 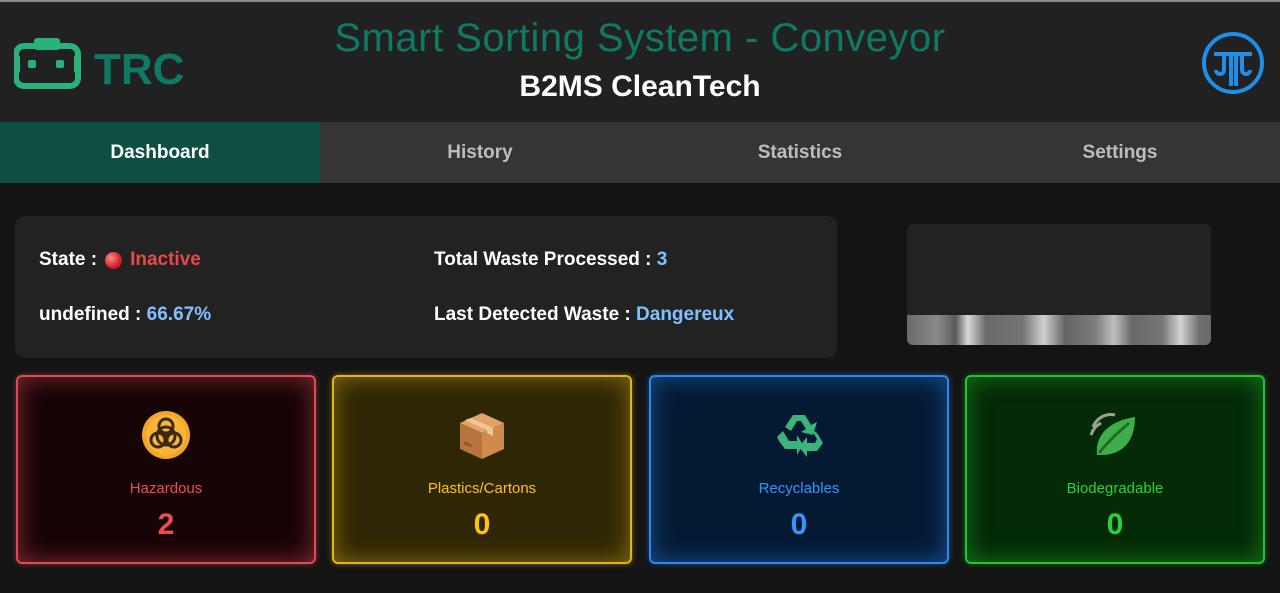 What do you see at coordinates (1233, 63) in the screenshot?
I see `circuit-logo-icon` at bounding box center [1233, 63].